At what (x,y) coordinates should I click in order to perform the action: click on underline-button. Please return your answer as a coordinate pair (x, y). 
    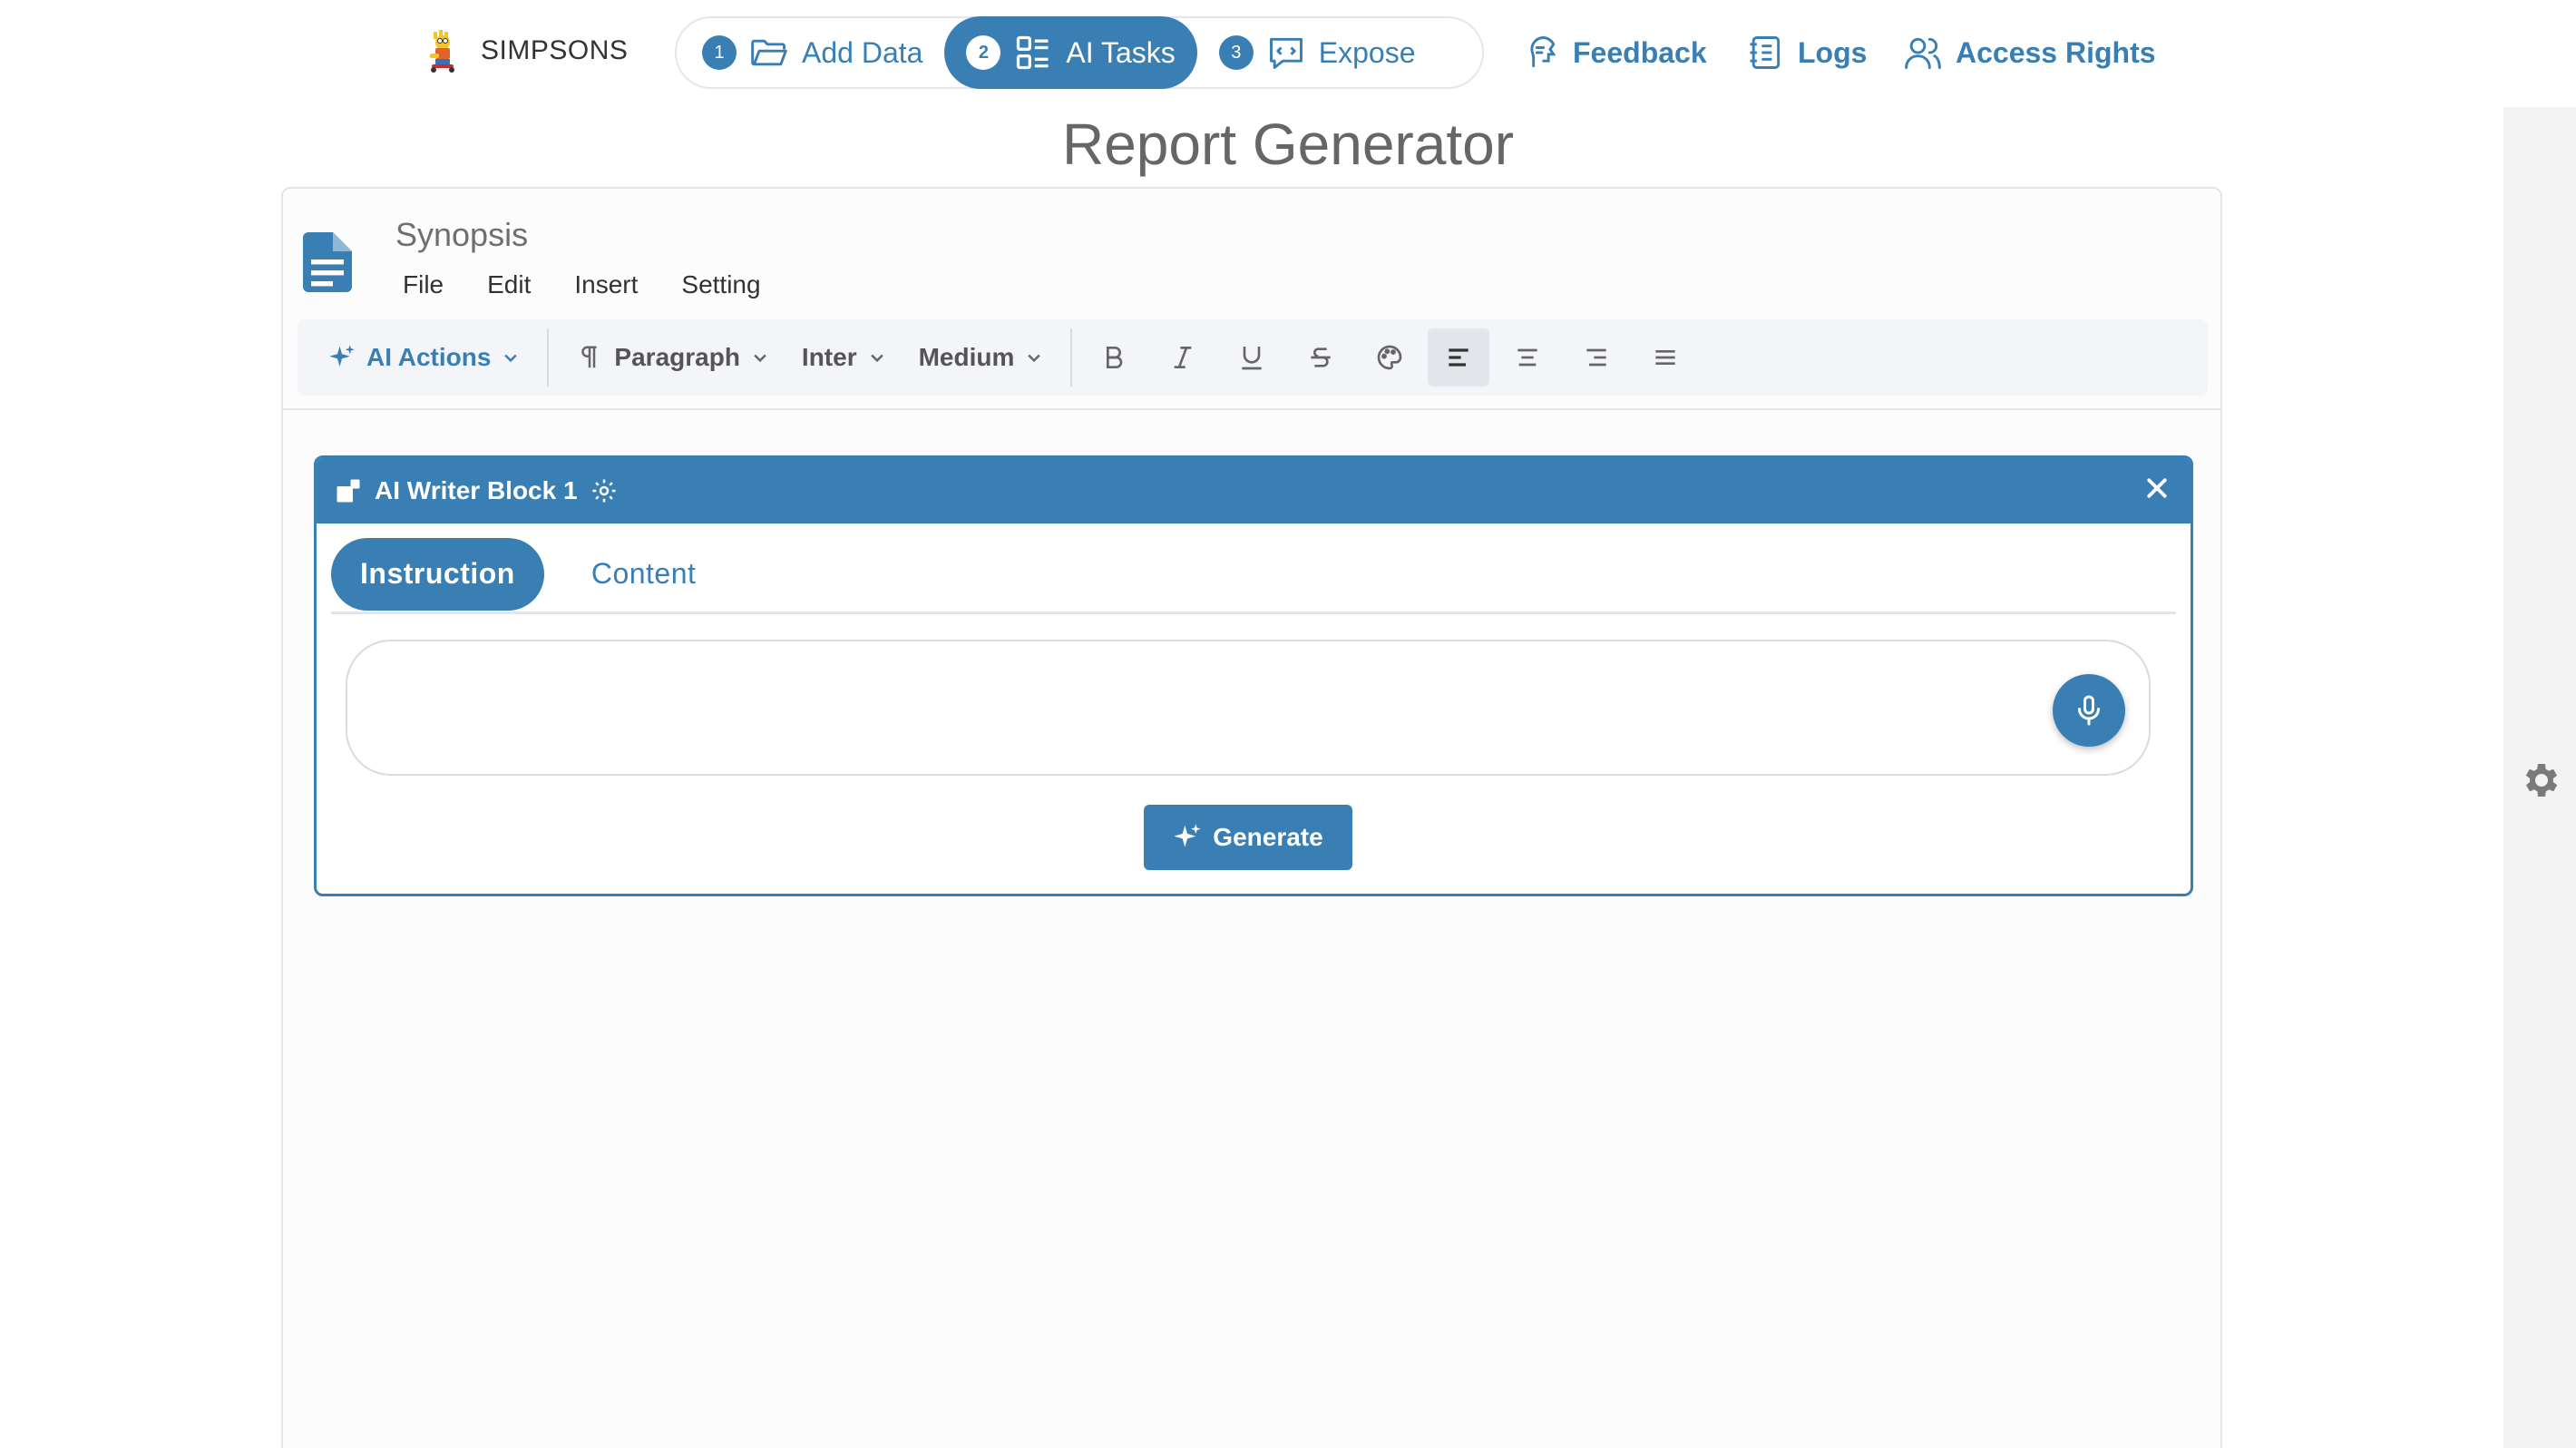
    Looking at the image, I should click on (1252, 357).